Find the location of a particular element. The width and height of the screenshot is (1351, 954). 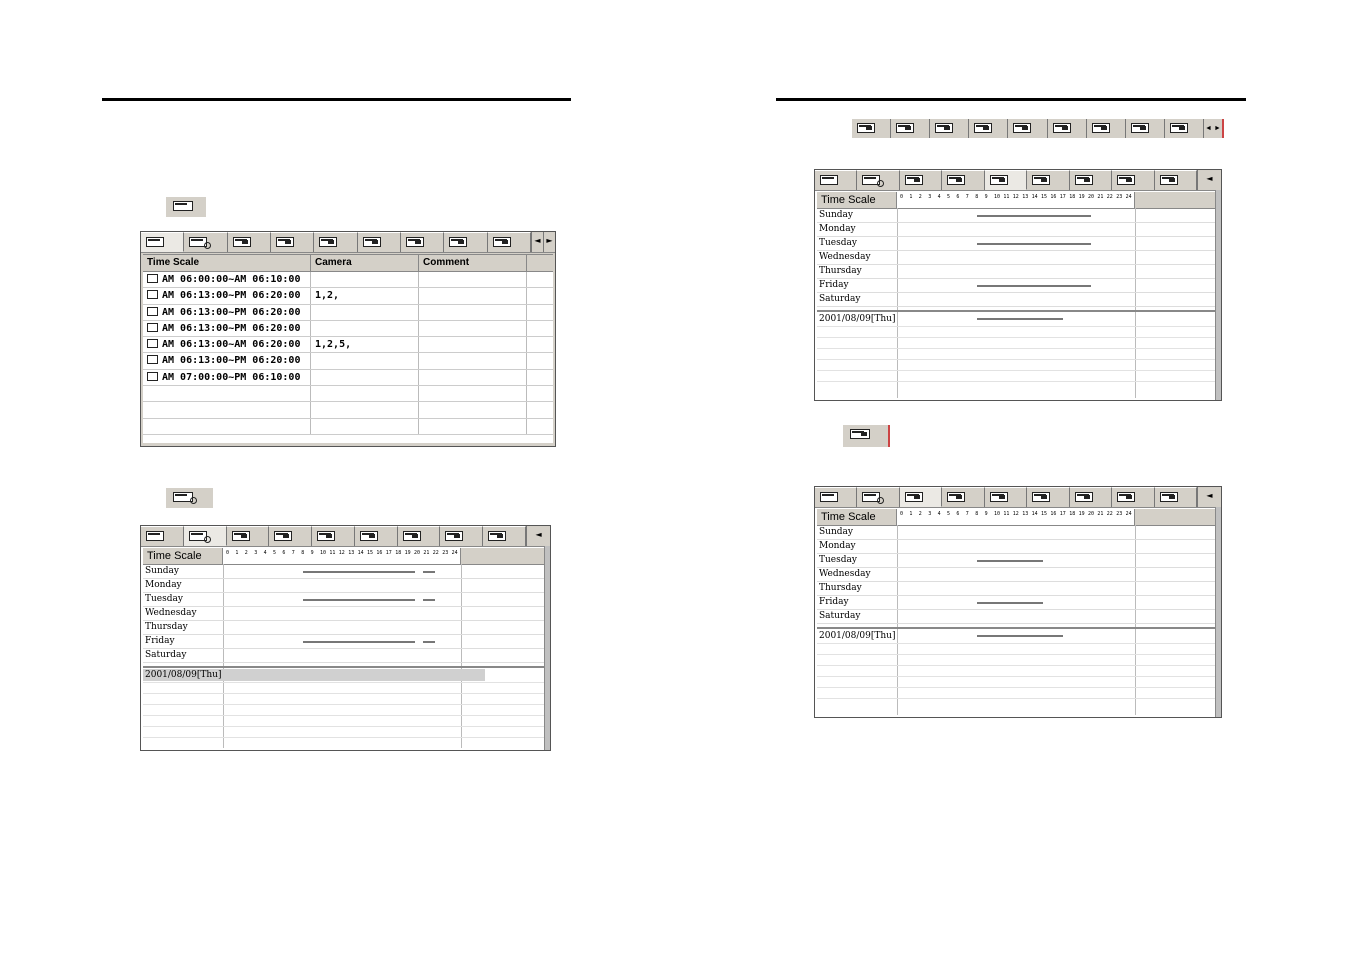

column-comment: Comment is located at coordinates (473, 263).